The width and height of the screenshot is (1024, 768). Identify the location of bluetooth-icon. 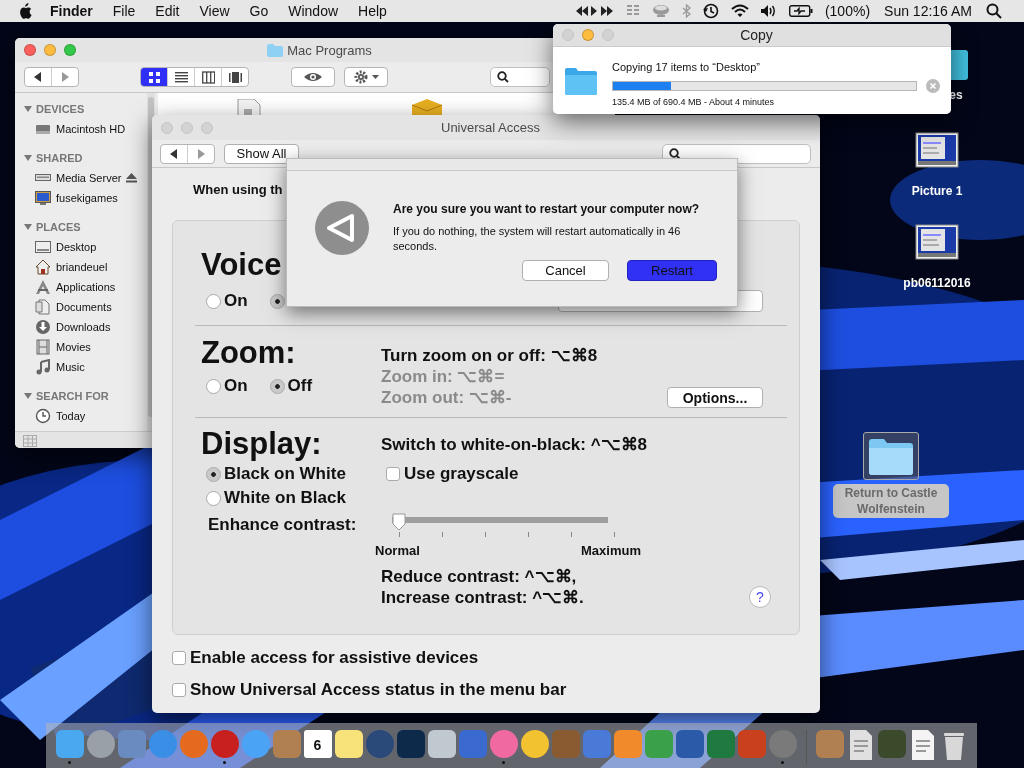
(686, 11).